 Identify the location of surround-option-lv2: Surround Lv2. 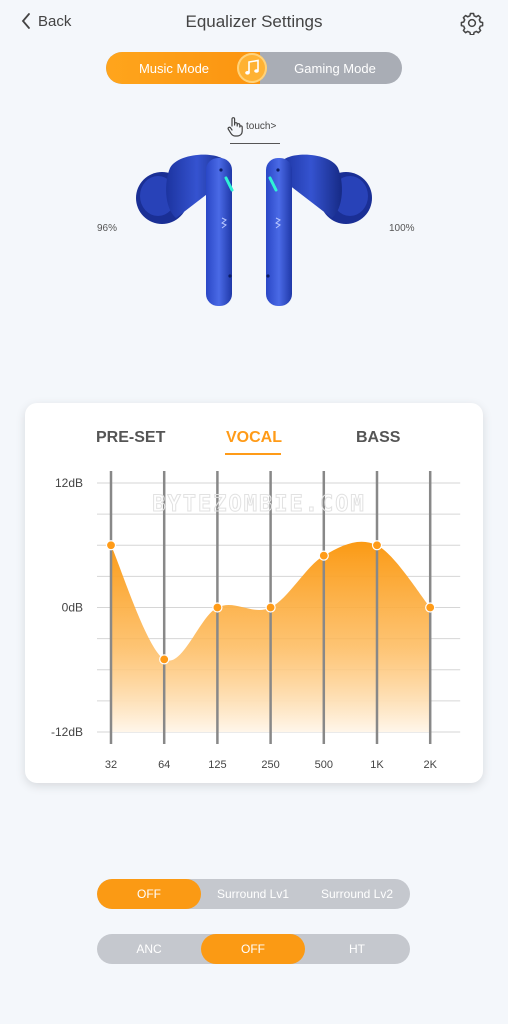
(357, 894).